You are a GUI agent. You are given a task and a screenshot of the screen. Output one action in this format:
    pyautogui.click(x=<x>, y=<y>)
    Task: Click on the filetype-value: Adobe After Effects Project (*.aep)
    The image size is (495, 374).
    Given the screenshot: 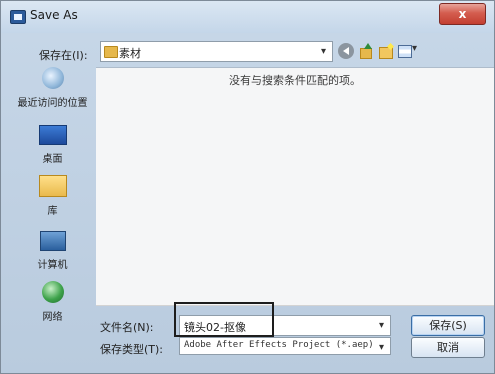 What is the action you would take?
    pyautogui.click(x=279, y=345)
    